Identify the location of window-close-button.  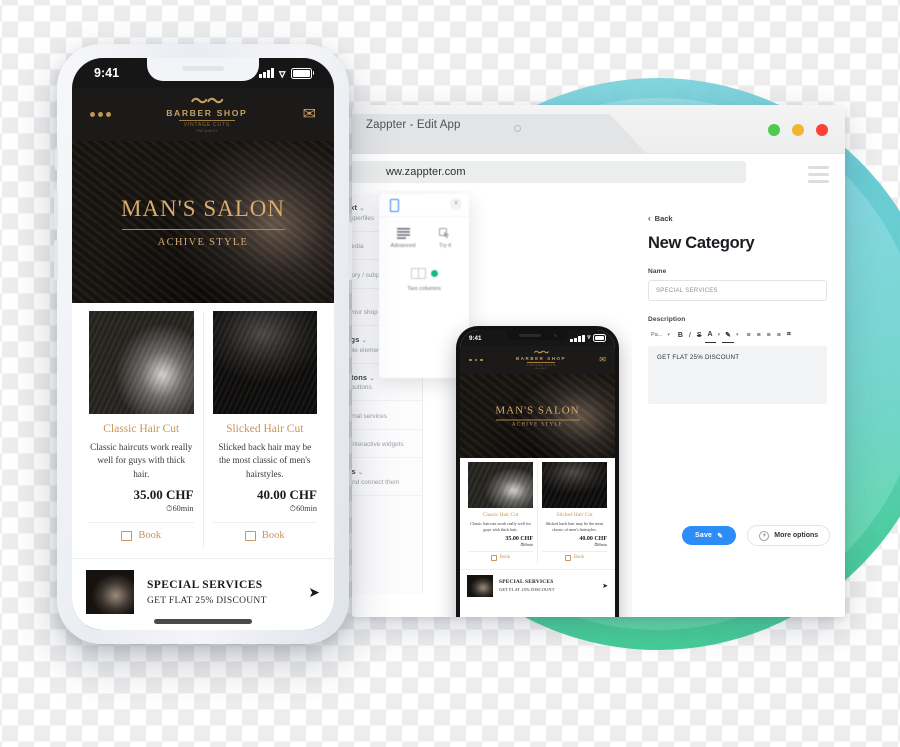
(822, 130).